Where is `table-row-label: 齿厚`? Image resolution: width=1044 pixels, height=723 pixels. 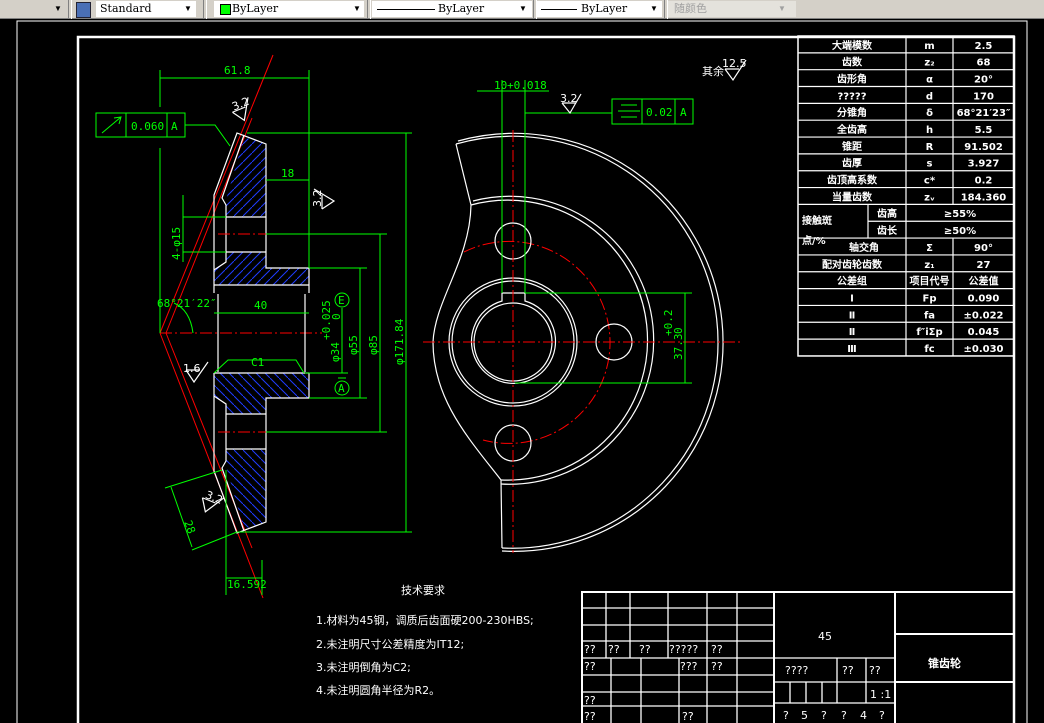
table-row-label: 齿厚 is located at coordinates (852, 163).